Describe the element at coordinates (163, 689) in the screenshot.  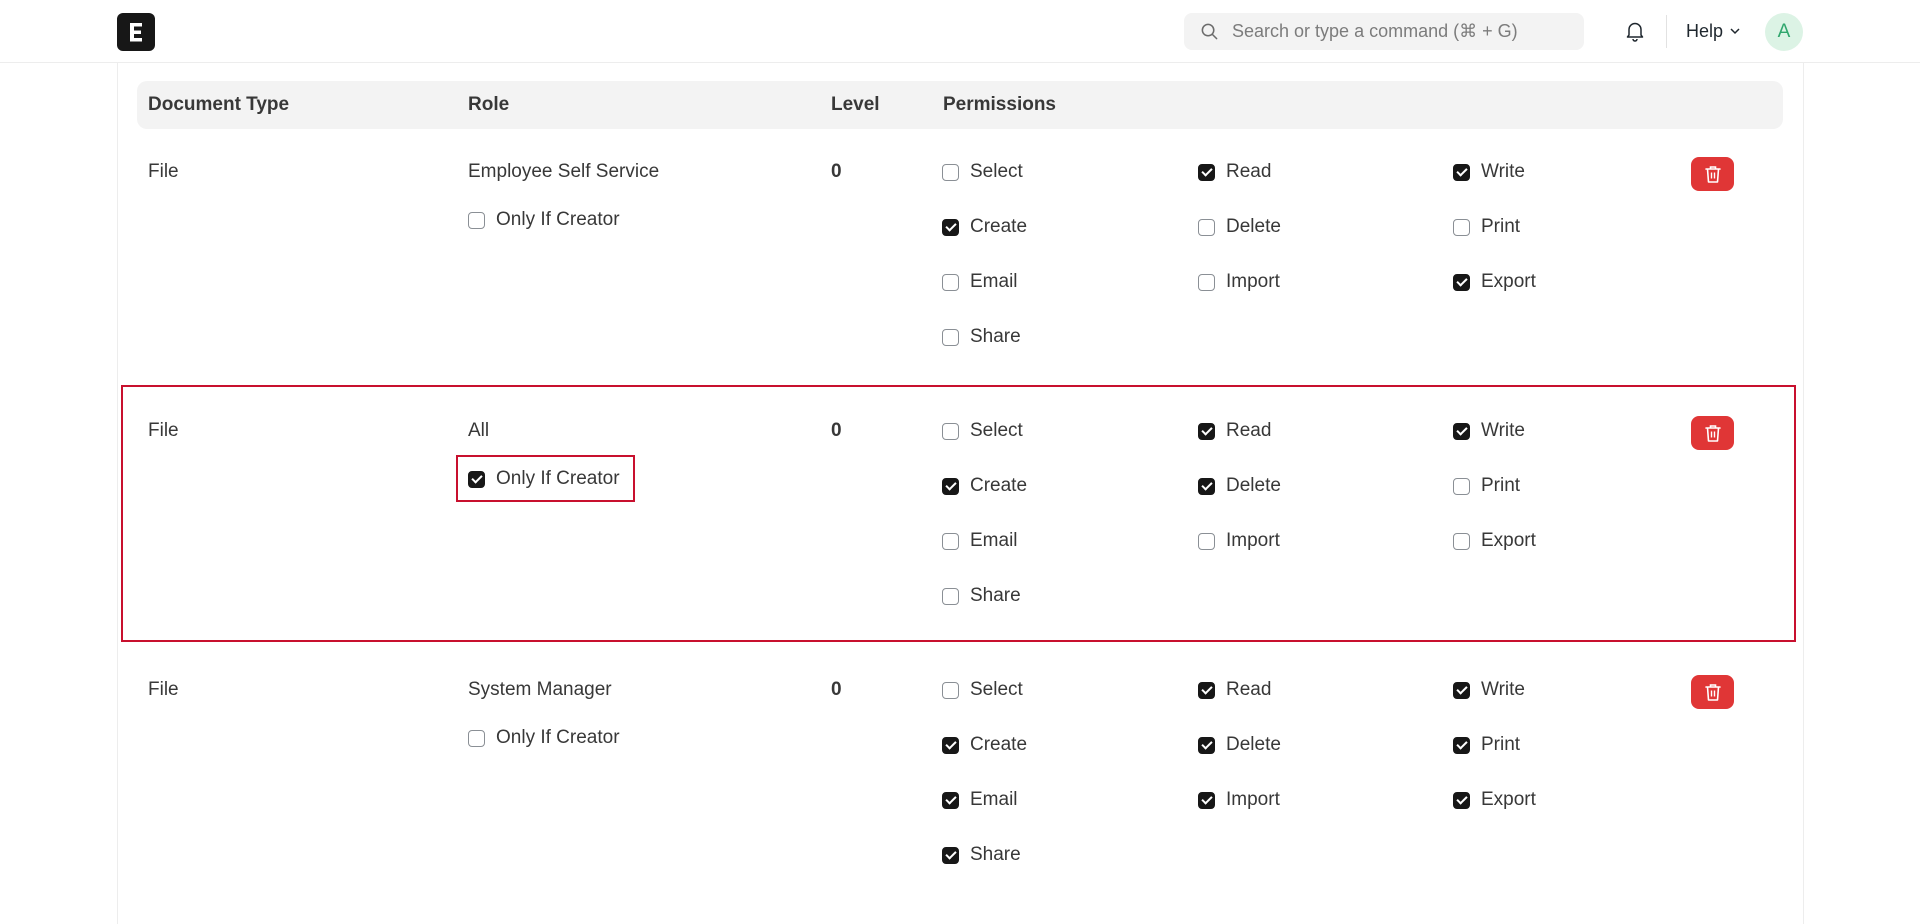
I see `document-type-cell: File` at that location.